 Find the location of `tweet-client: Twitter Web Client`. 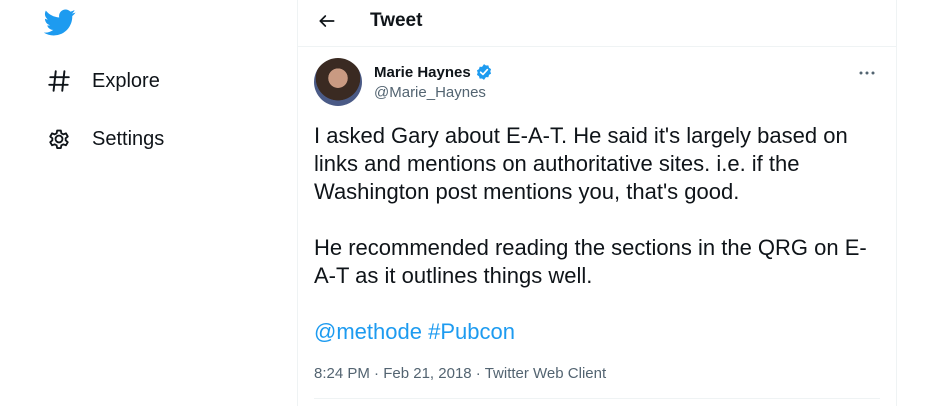

tweet-client: Twitter Web Client is located at coordinates (545, 373).